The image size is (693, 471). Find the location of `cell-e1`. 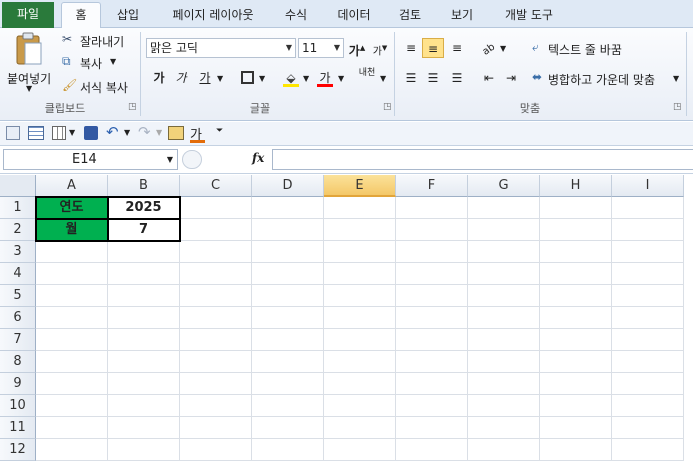

cell-e1 is located at coordinates (360, 208).